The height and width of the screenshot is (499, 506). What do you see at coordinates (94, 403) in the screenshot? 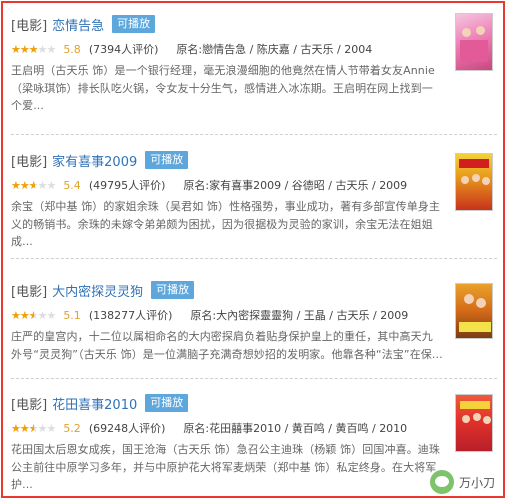
I see `movie-title-link: 花田喜事2010` at bounding box center [94, 403].